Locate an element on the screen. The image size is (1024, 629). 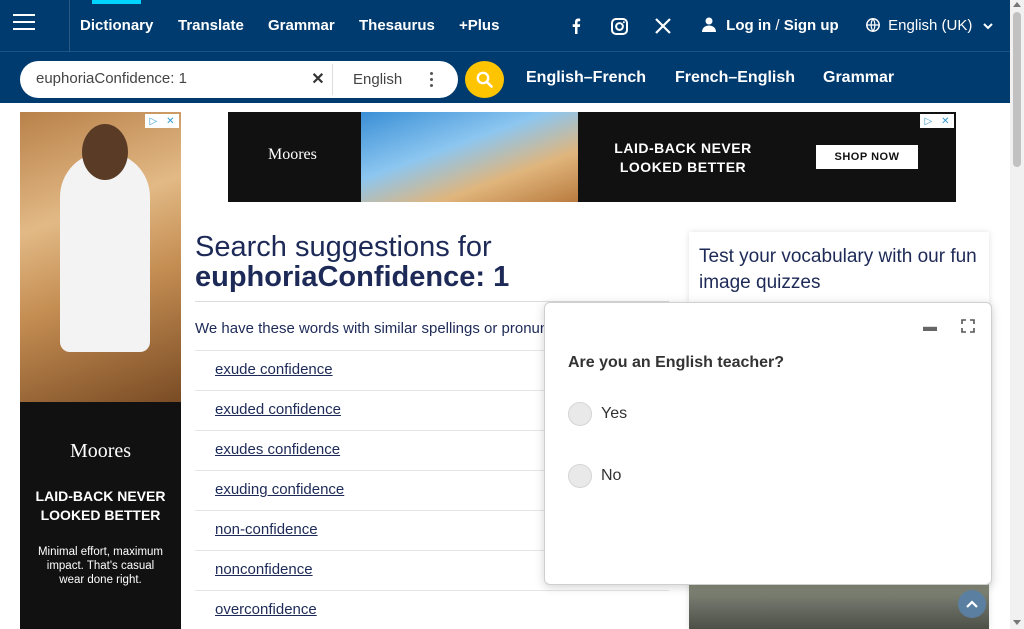
expand-icon is located at coordinates (968, 326).